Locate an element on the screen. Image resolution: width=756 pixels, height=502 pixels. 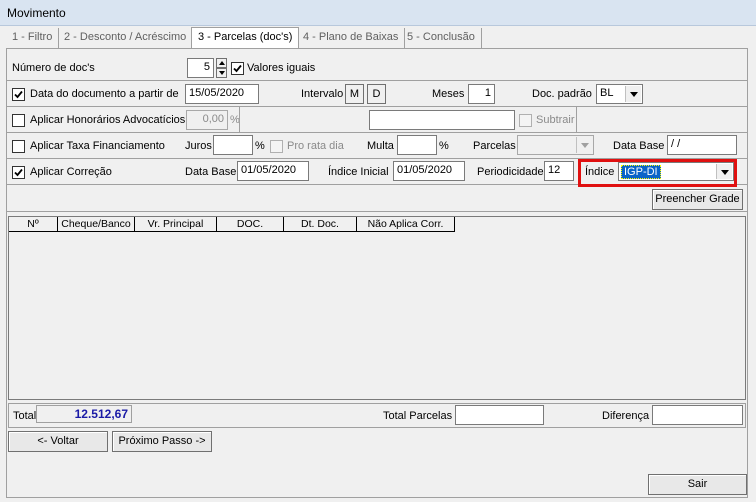
doc-padrao-select: BL is located at coordinates (619, 94).